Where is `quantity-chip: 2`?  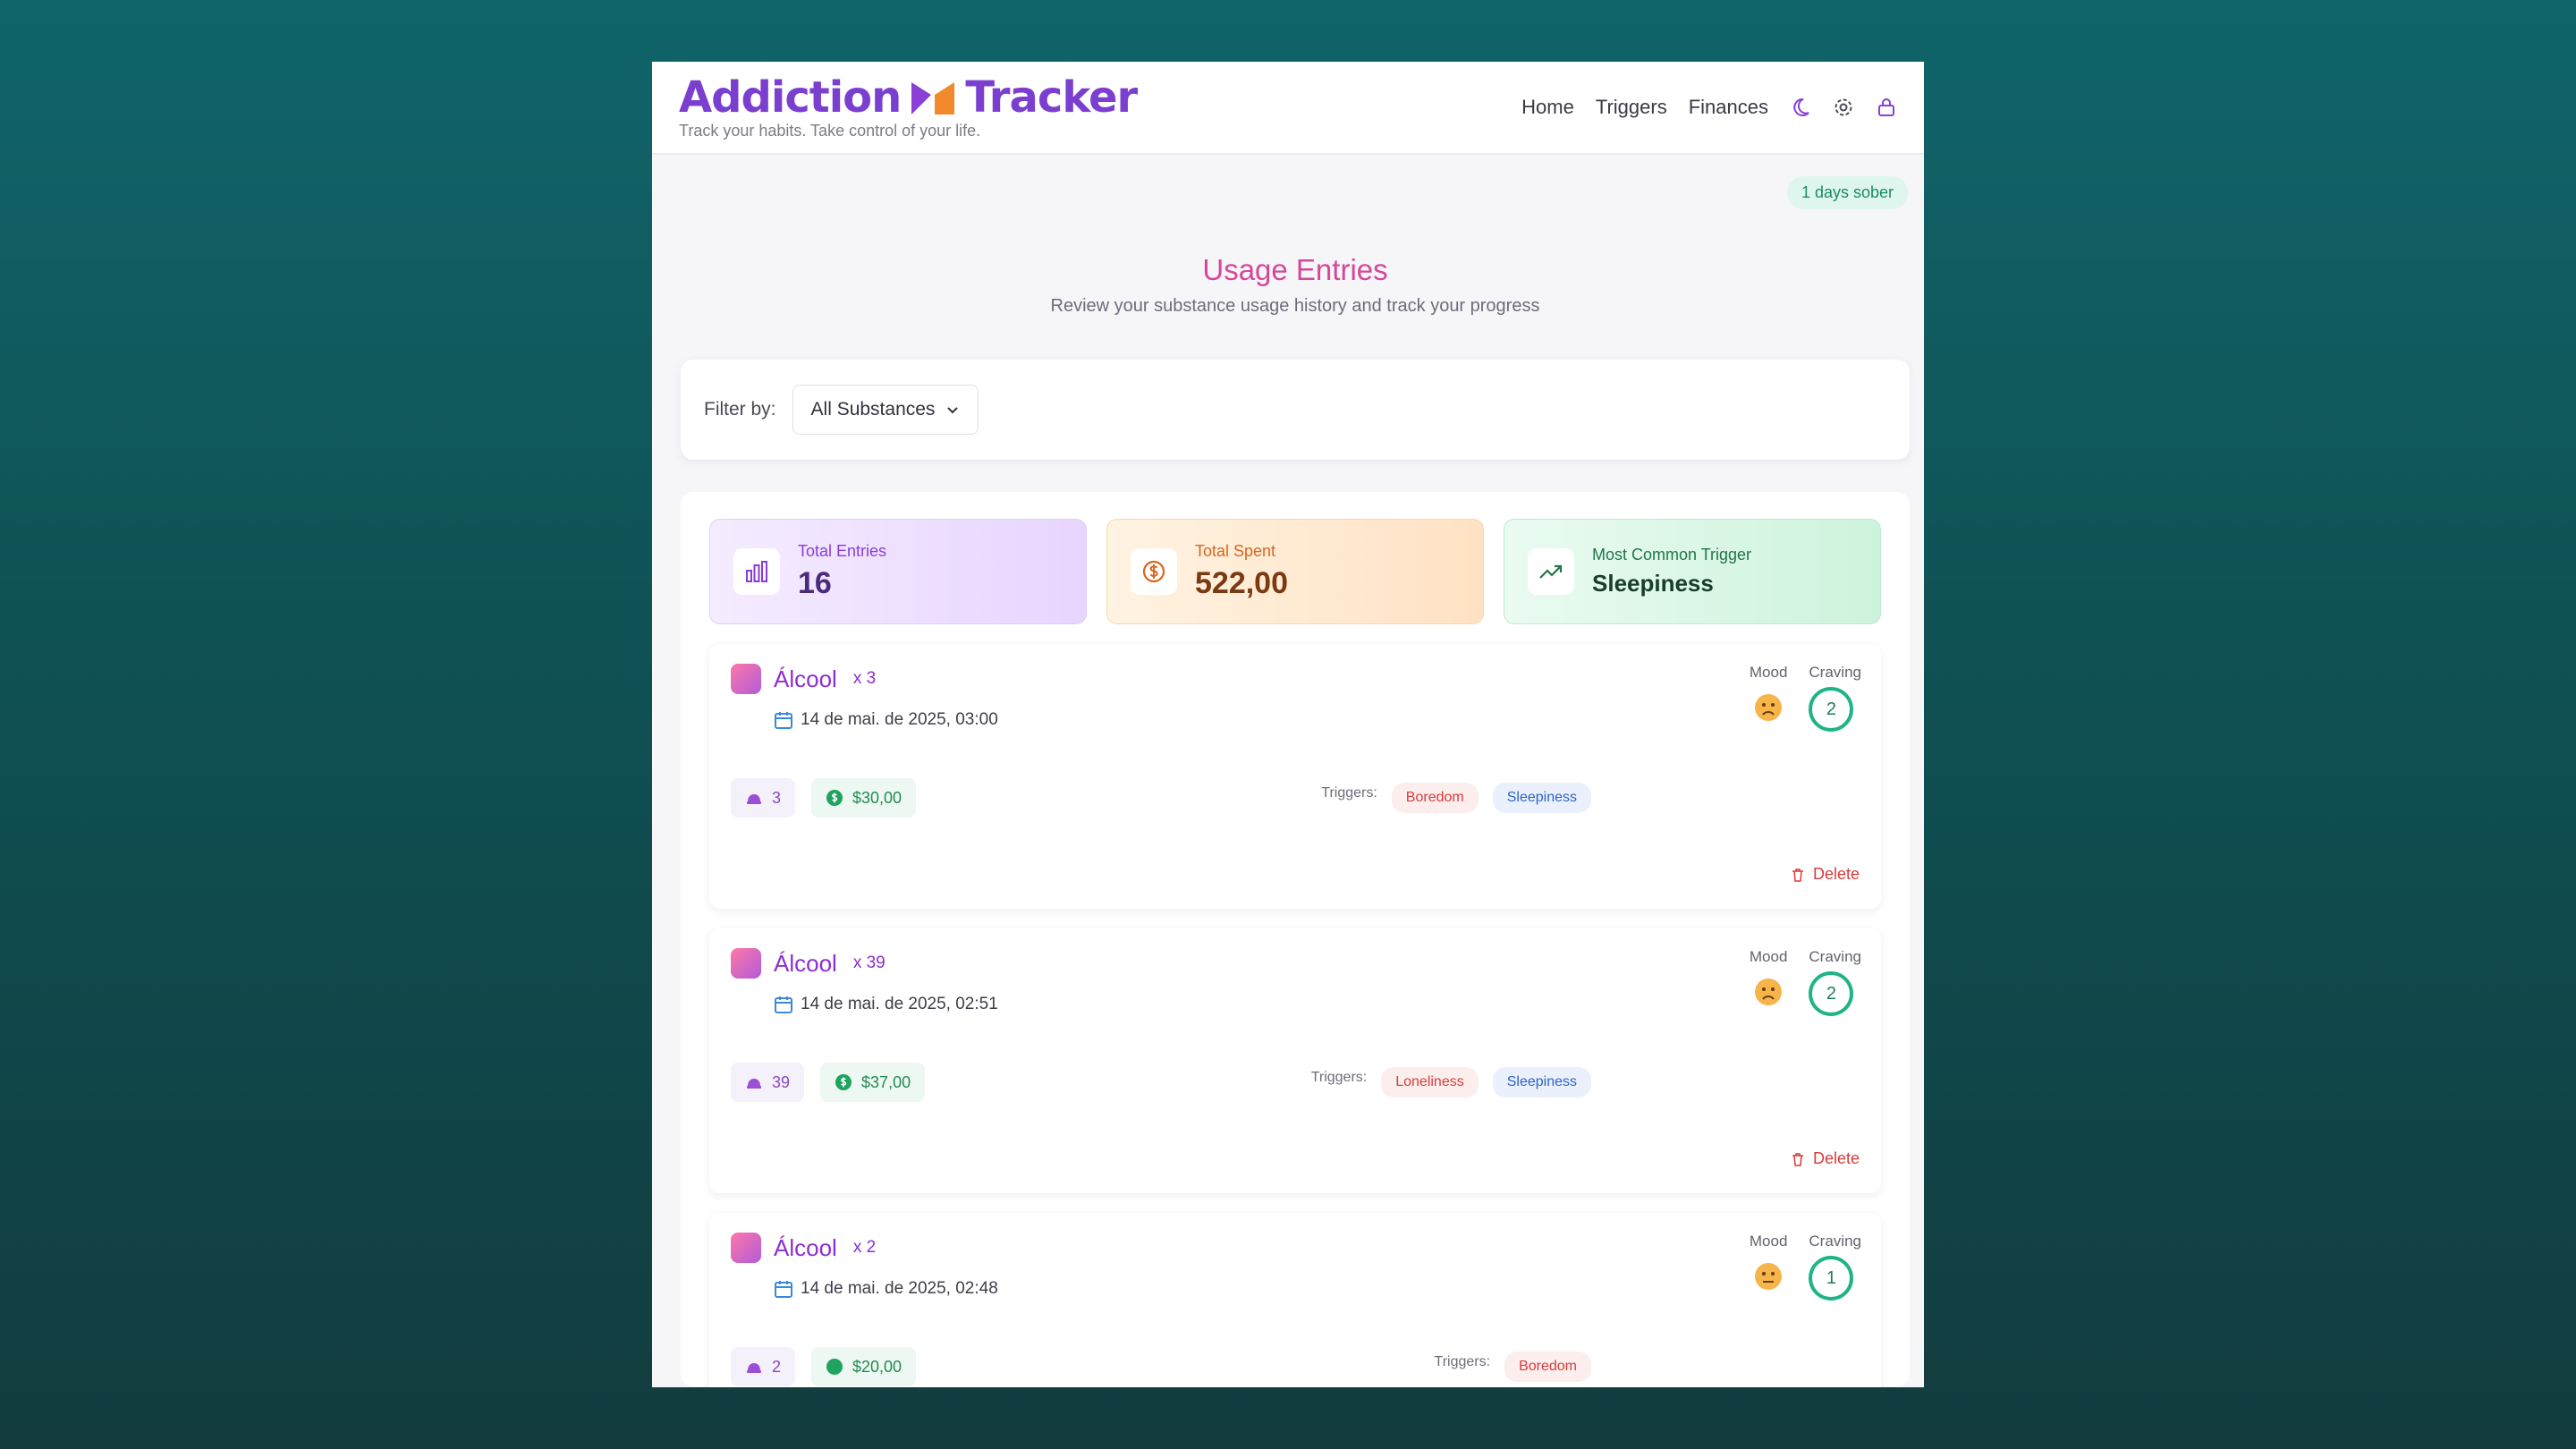 quantity-chip: 2 is located at coordinates (763, 1366).